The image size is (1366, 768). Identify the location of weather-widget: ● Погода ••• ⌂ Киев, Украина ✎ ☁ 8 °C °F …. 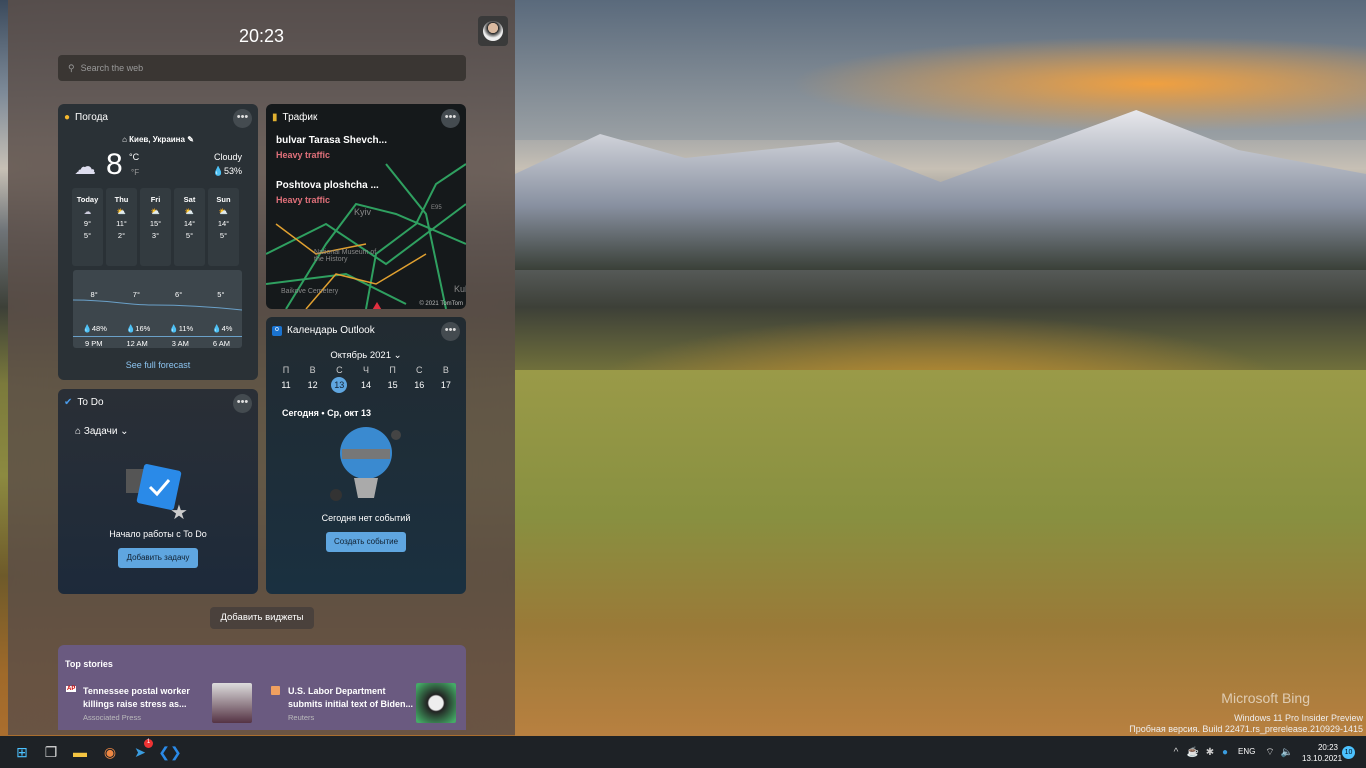
(158, 242).